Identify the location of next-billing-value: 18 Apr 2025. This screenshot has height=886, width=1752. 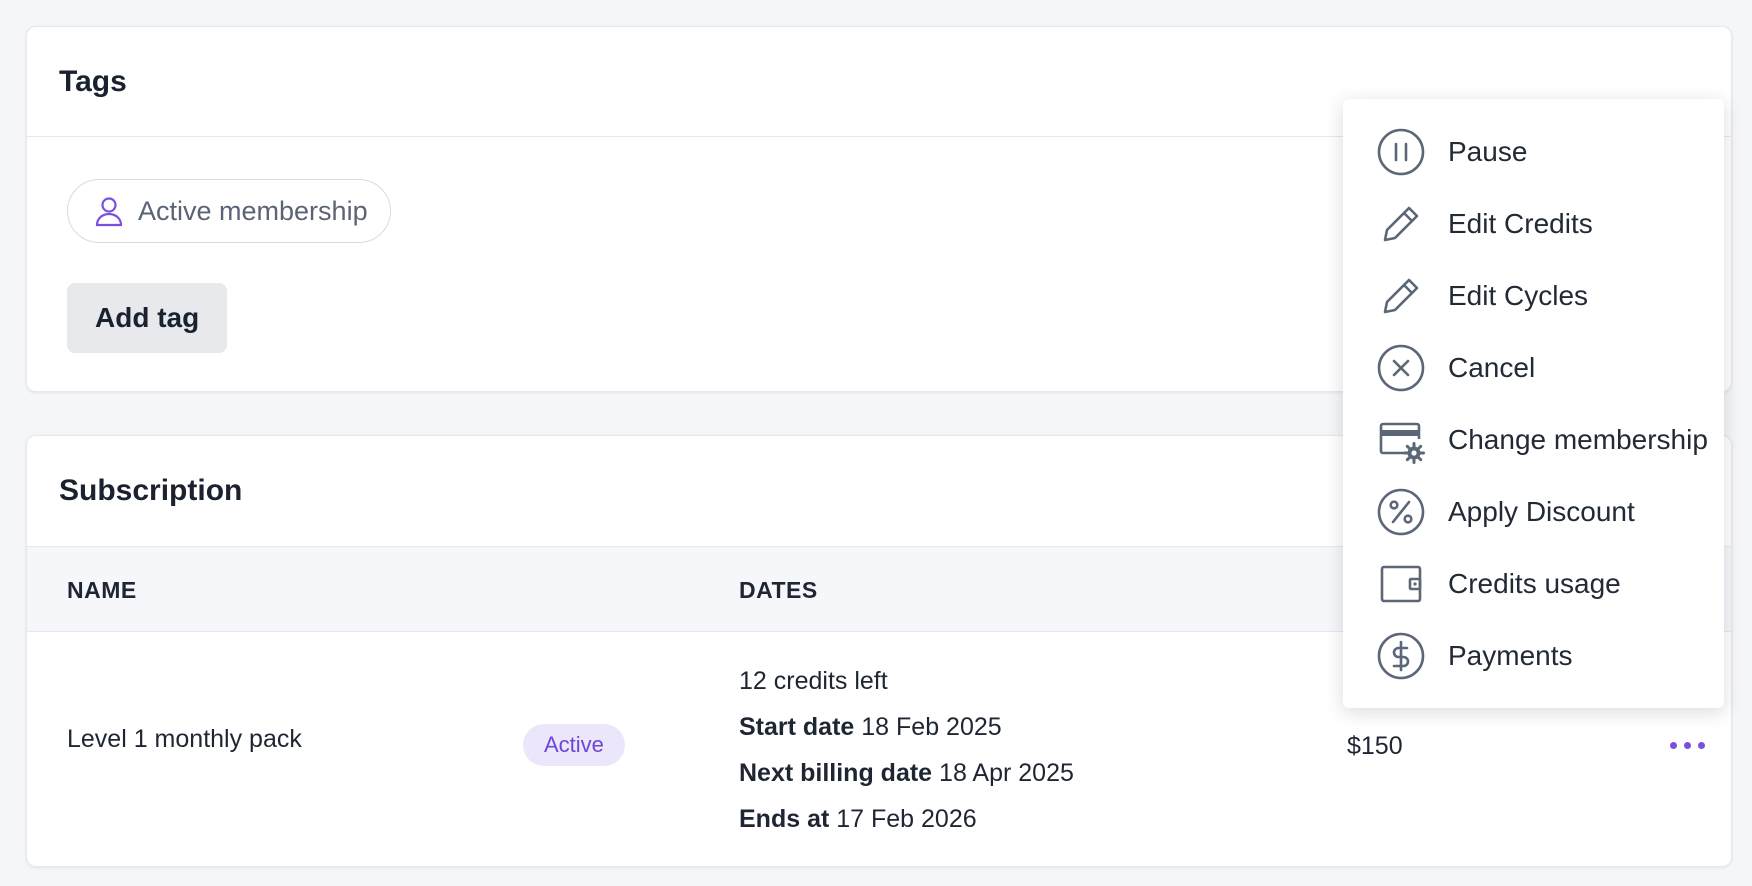
(1006, 773).